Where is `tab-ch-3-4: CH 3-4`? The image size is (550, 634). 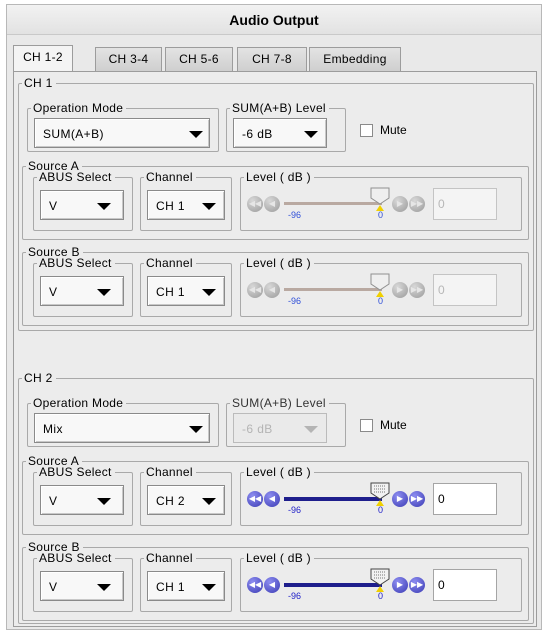 tab-ch-3-4: CH 3-4 is located at coordinates (128, 59).